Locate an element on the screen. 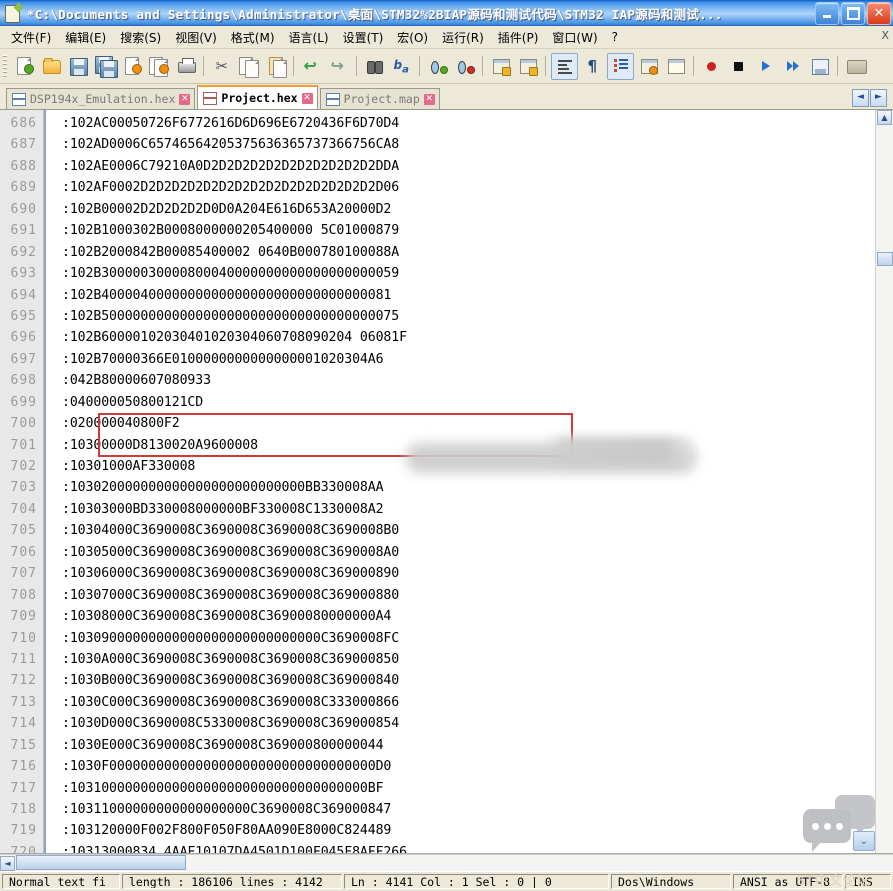  code-line: :042B80000607080933 is located at coordinates (468, 380).